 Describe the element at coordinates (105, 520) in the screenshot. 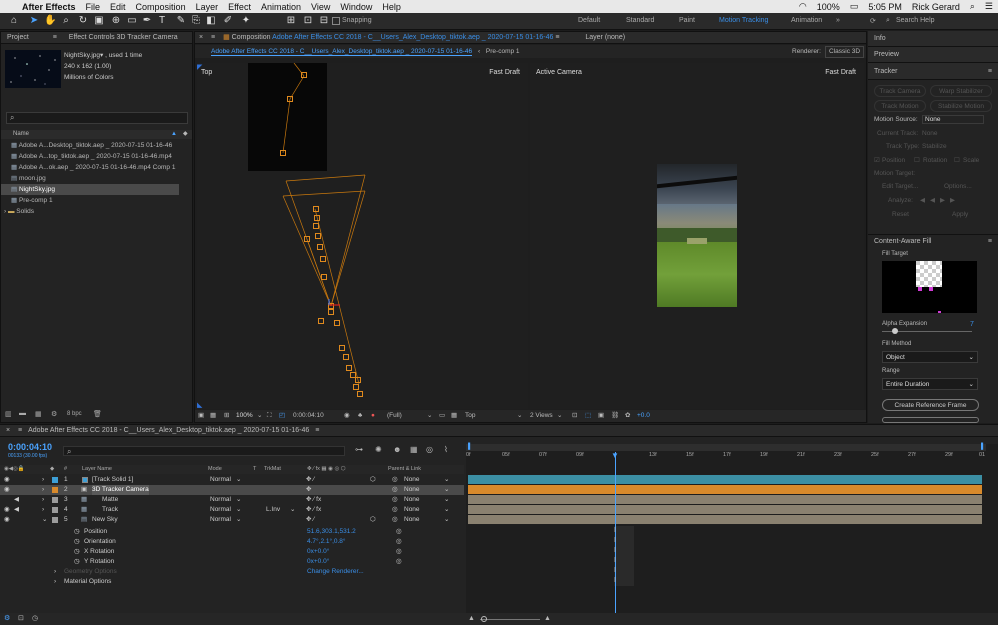

I see `layer-name: New Sky` at that location.